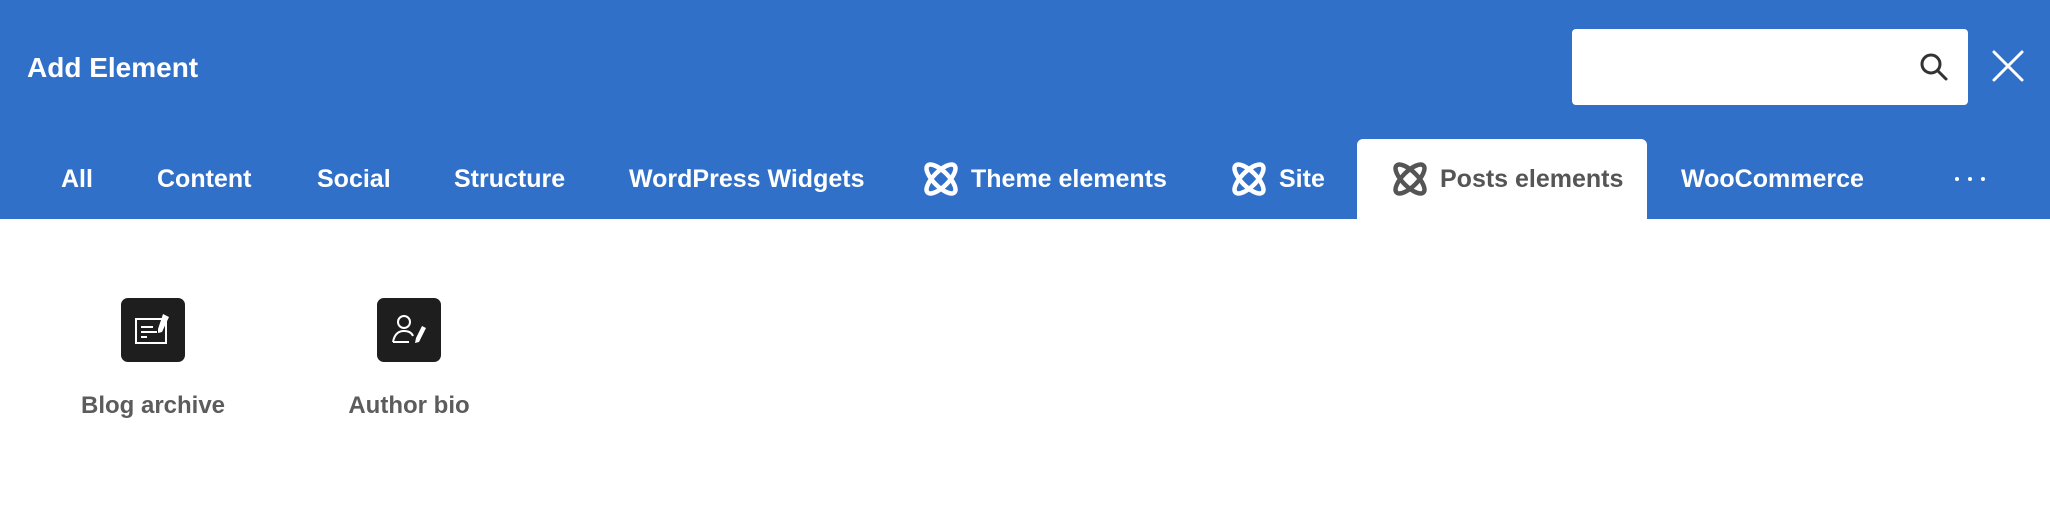  I want to click on element-label: Blog archive, so click(153, 405).